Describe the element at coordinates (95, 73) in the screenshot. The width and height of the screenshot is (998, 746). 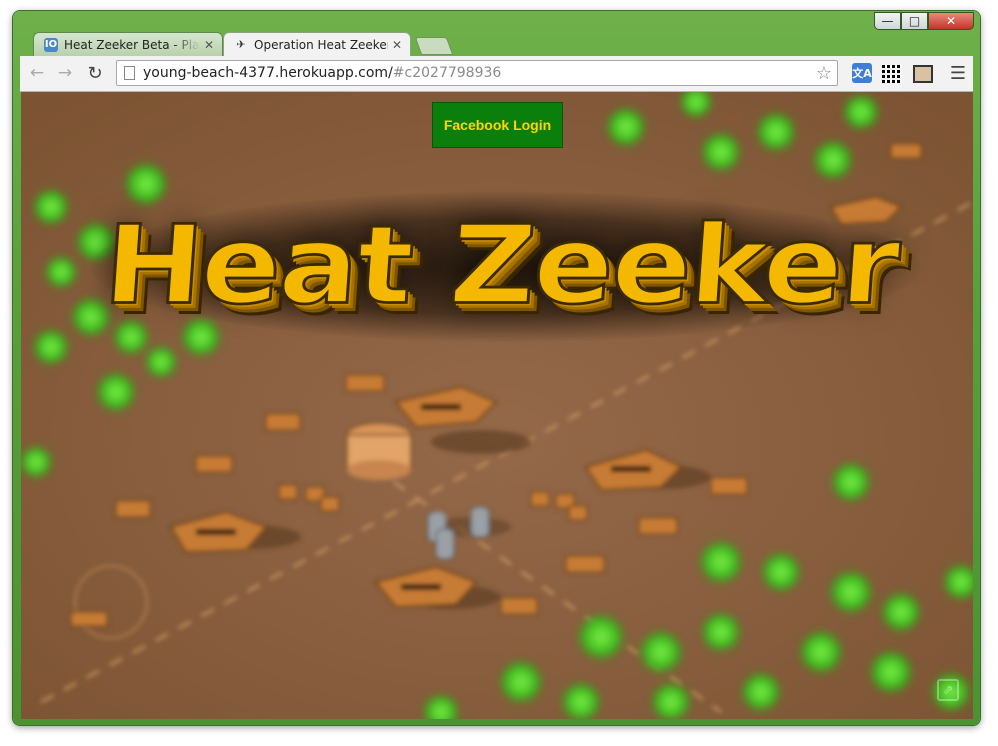
I see `reload-icon: ↻` at that location.